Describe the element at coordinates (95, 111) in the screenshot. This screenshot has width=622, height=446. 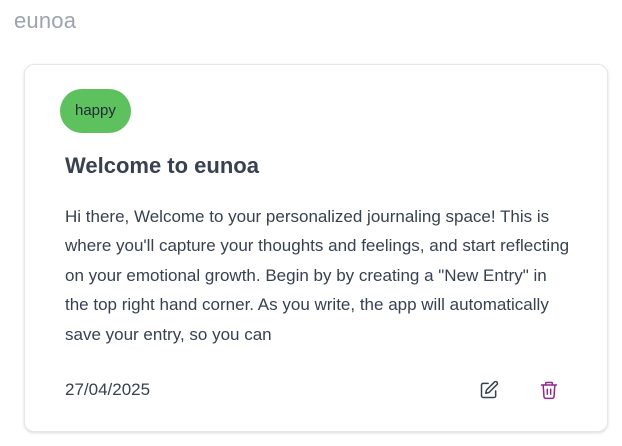
I see `mood-badge: happy` at that location.